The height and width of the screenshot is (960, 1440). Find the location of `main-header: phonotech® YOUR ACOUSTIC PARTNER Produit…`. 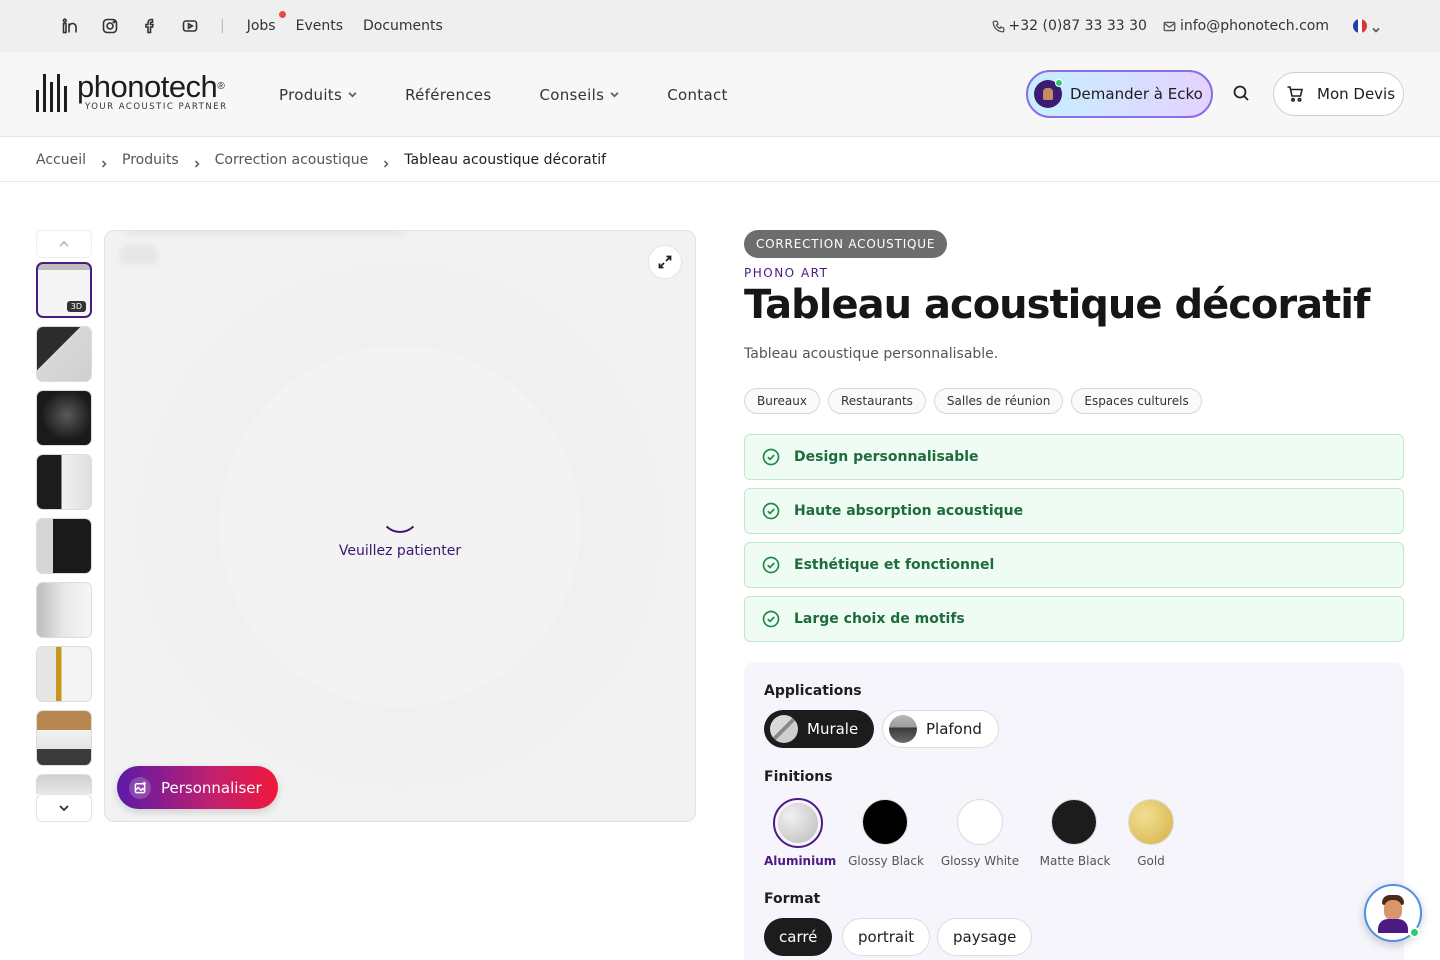

main-header: phonotech® YOUR ACOUSTIC PARTNER Produit… is located at coordinates (720, 94).